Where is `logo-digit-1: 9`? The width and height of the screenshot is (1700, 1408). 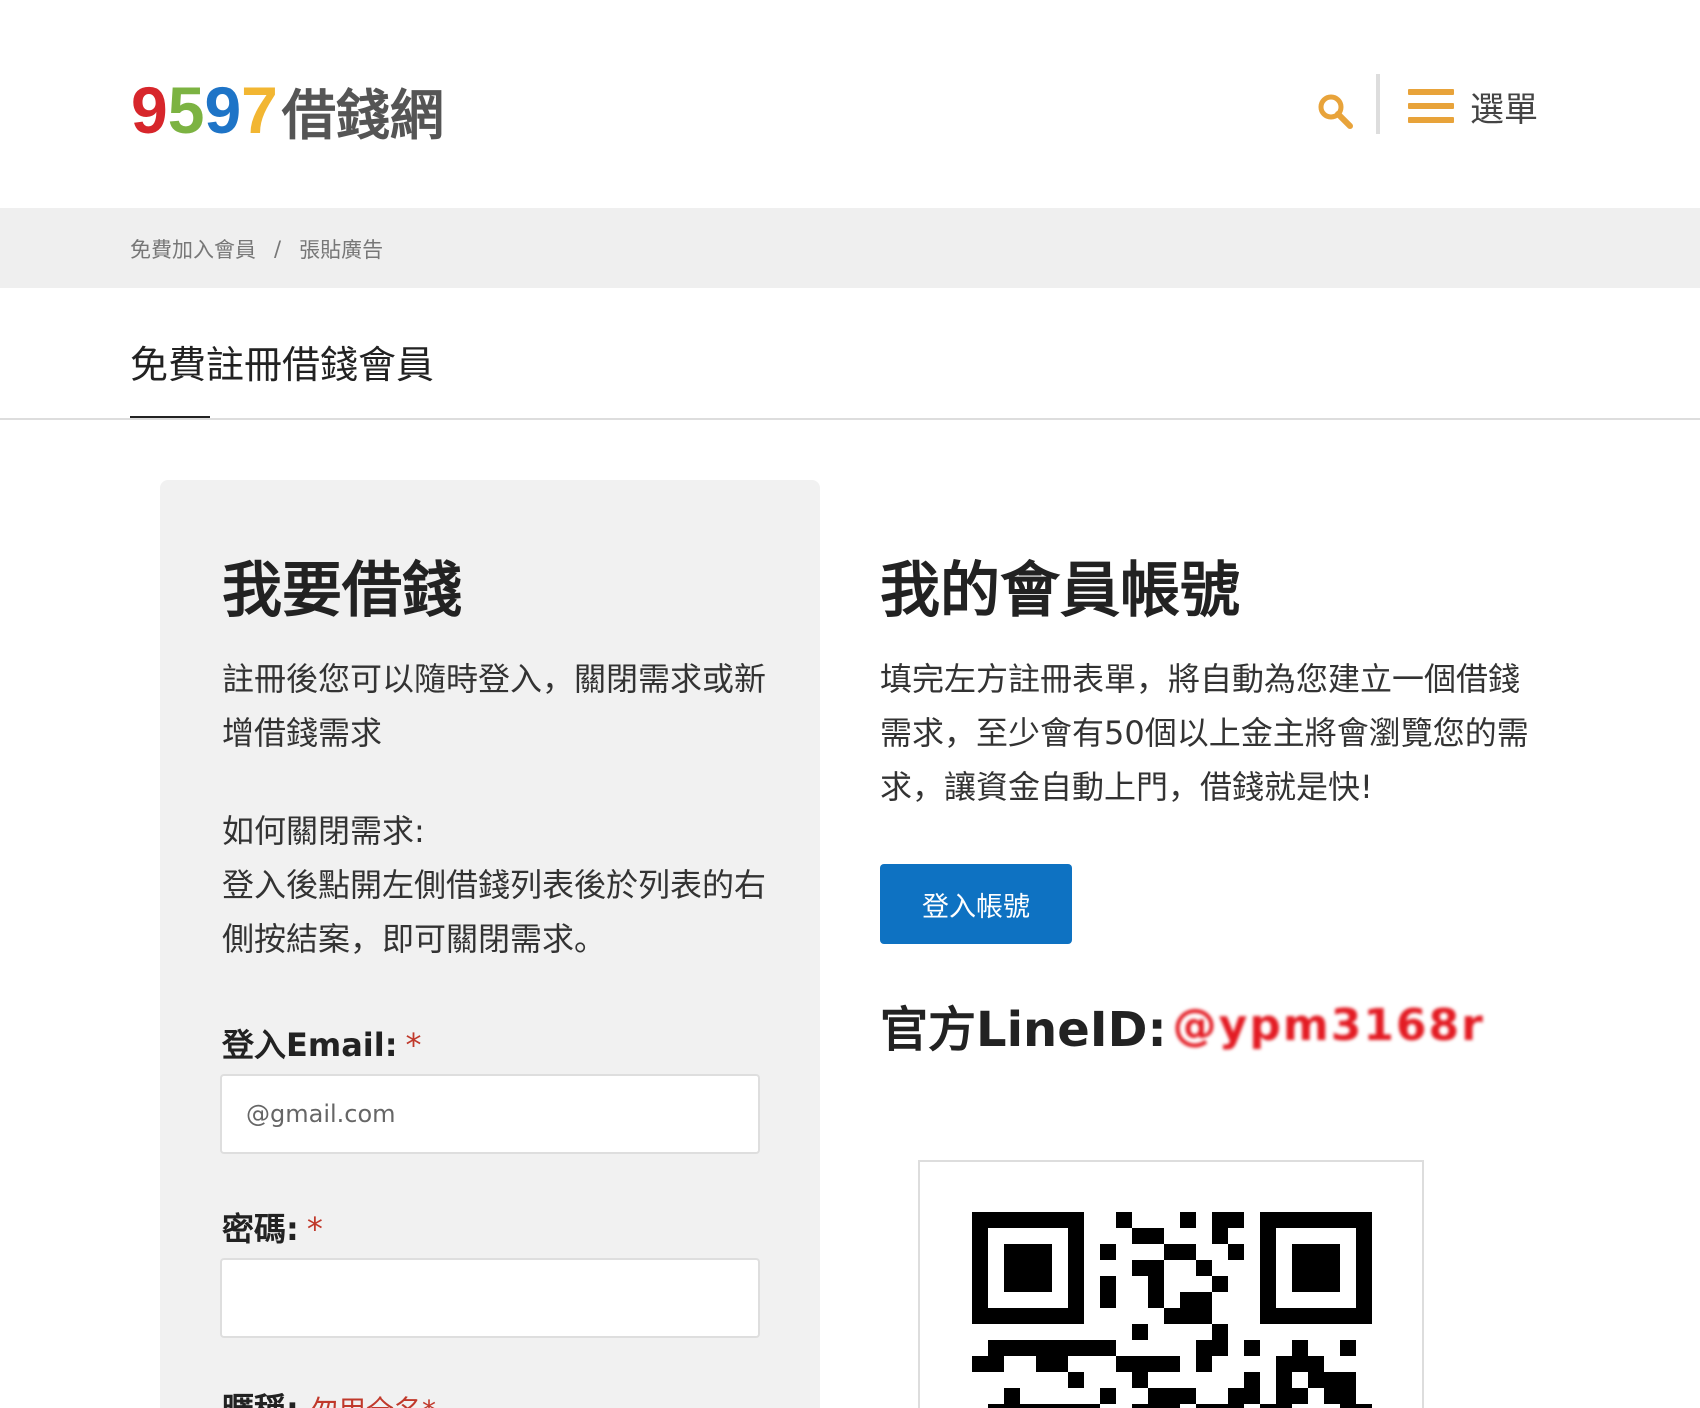 logo-digit-1: 9 is located at coordinates (149, 110).